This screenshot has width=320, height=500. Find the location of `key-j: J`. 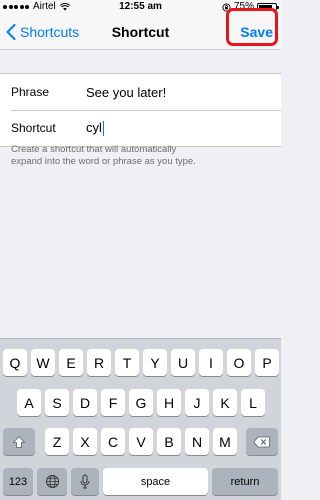

key-j: J is located at coordinates (197, 402).